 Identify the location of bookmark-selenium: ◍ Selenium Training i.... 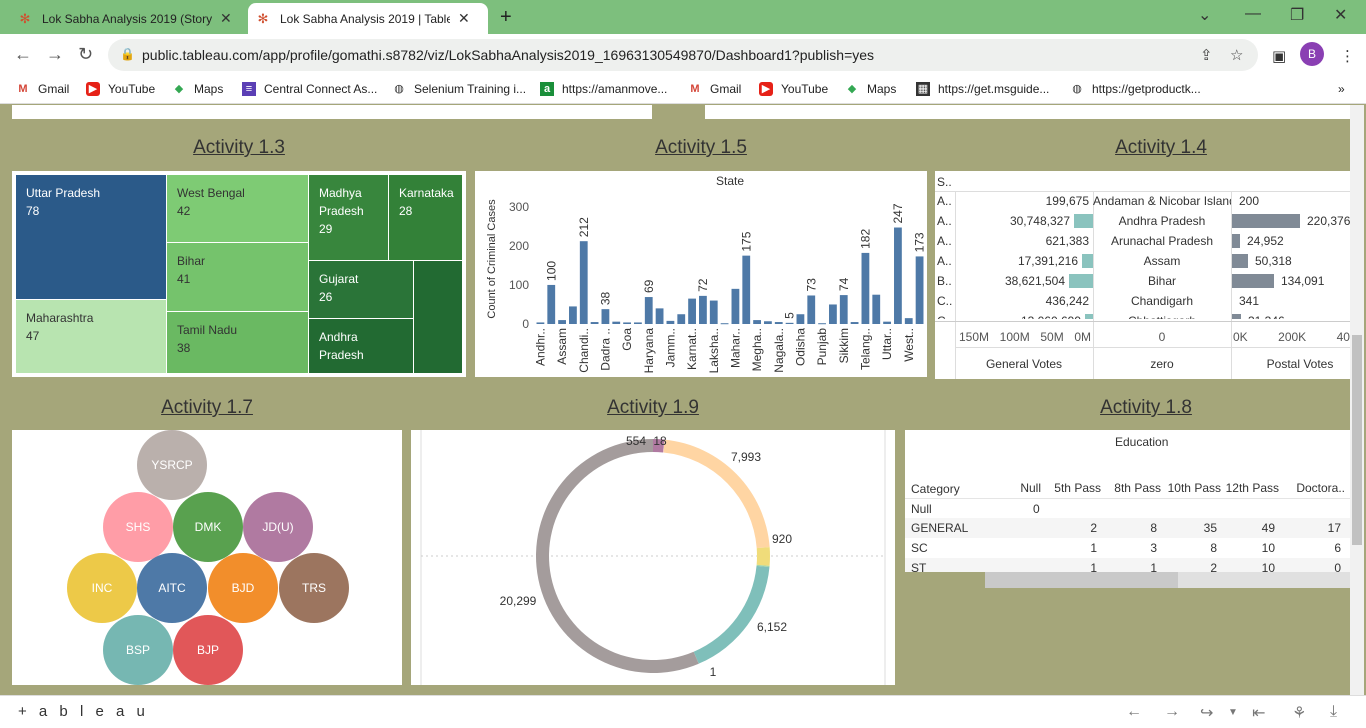
(459, 89).